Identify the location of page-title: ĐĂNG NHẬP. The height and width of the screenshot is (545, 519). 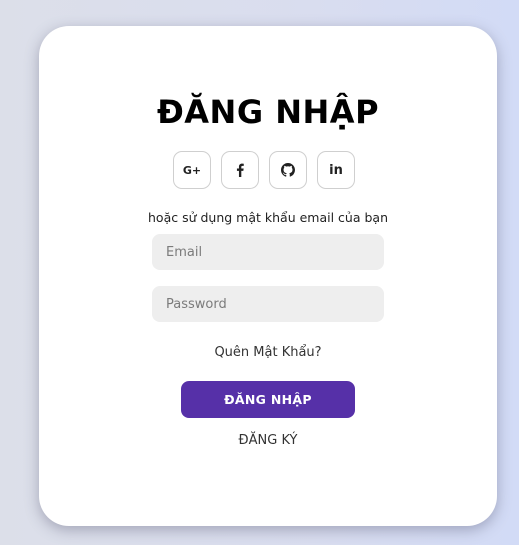
(268, 112).